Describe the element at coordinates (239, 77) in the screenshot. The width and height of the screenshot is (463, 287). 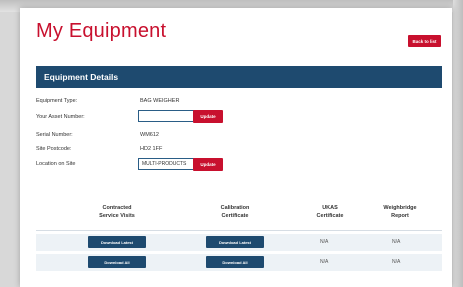
I see `section-header: Equipment Details` at that location.